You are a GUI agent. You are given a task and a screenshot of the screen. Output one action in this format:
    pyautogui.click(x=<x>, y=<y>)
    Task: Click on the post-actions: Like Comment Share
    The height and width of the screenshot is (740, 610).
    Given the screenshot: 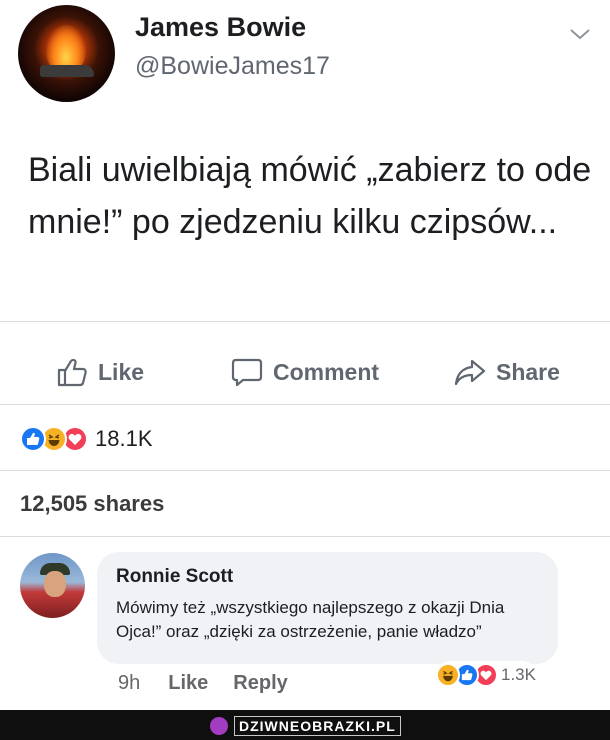 What is the action you would take?
    pyautogui.click(x=305, y=372)
    